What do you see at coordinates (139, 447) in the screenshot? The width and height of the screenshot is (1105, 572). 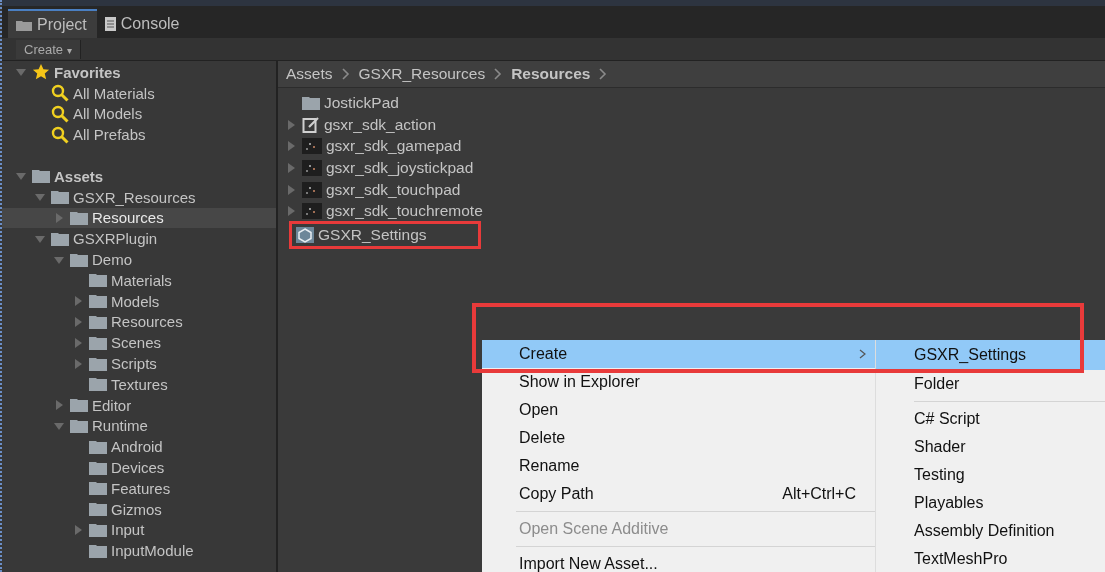 I see `tree-item: Android` at bounding box center [139, 447].